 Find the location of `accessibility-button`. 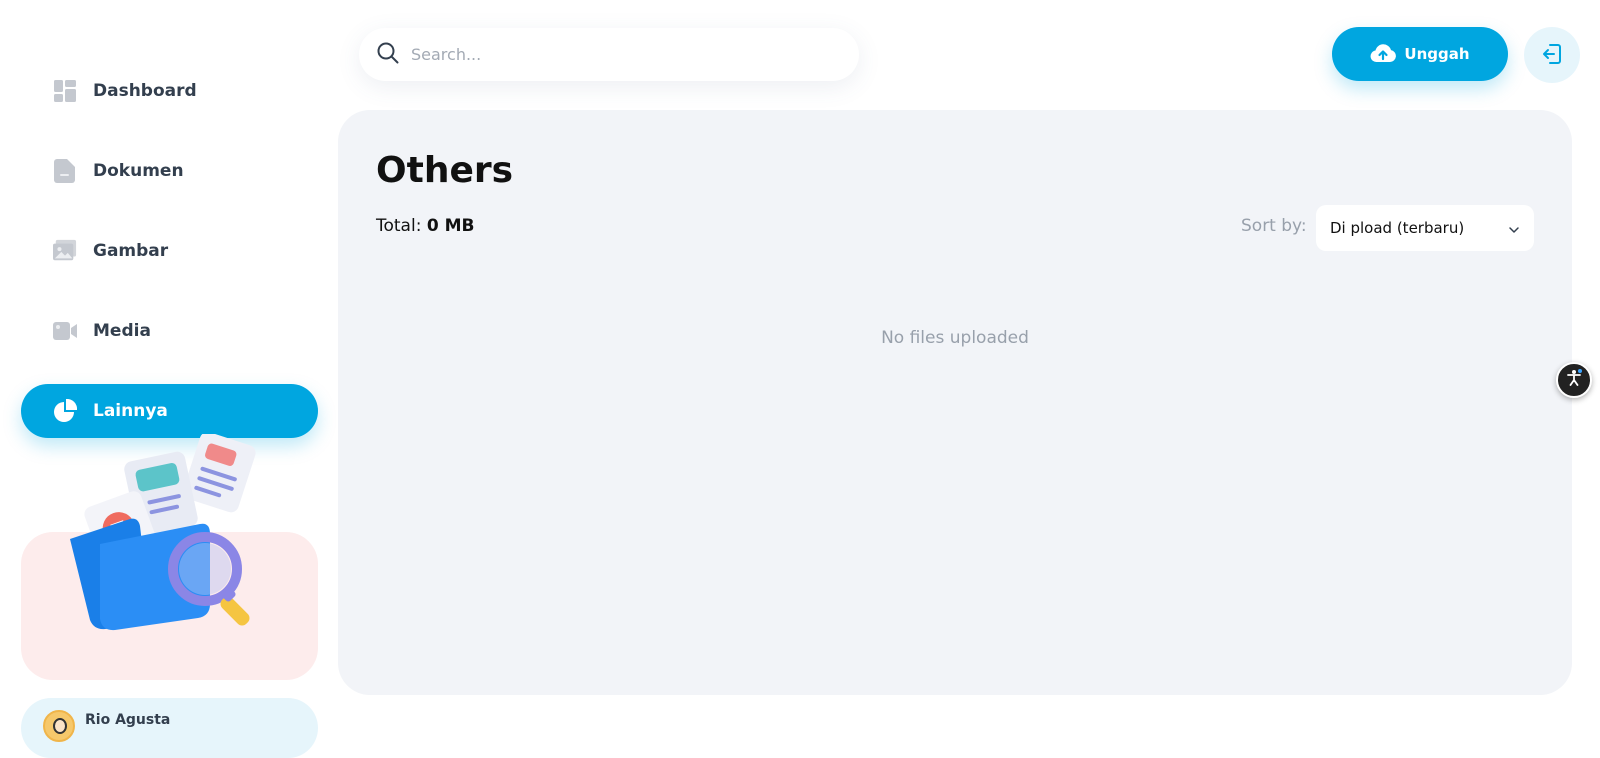

accessibility-button is located at coordinates (1574, 380).